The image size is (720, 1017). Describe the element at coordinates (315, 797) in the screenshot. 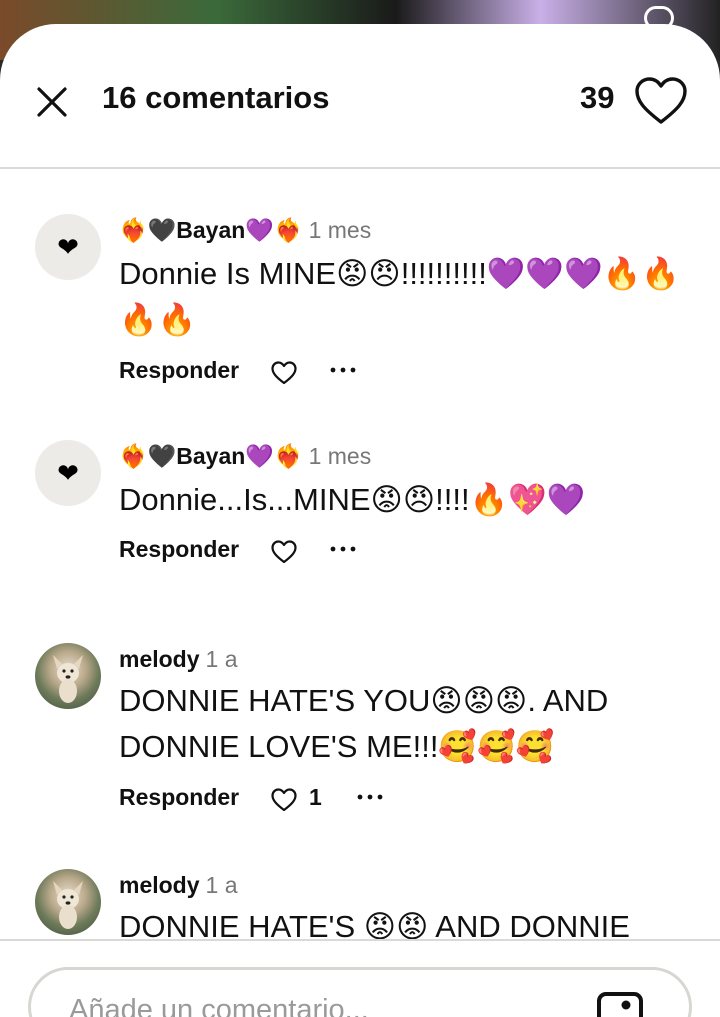

I see `like-count: 1` at that location.